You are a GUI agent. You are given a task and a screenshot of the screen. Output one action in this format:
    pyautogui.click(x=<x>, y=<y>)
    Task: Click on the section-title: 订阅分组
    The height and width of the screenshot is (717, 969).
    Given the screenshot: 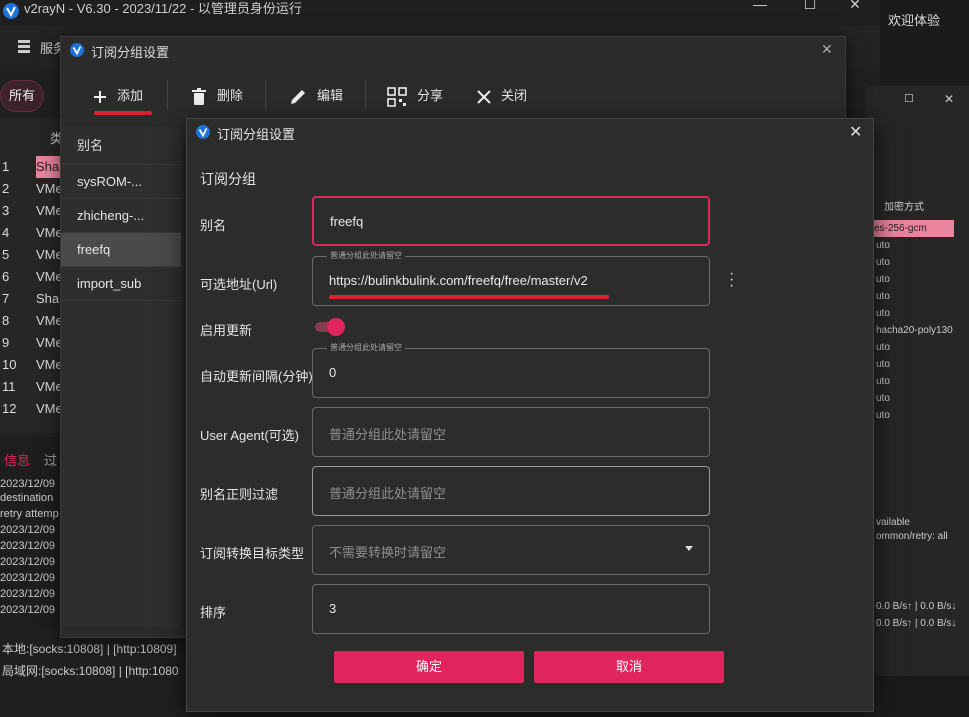 What is the action you would take?
    pyautogui.click(x=228, y=179)
    